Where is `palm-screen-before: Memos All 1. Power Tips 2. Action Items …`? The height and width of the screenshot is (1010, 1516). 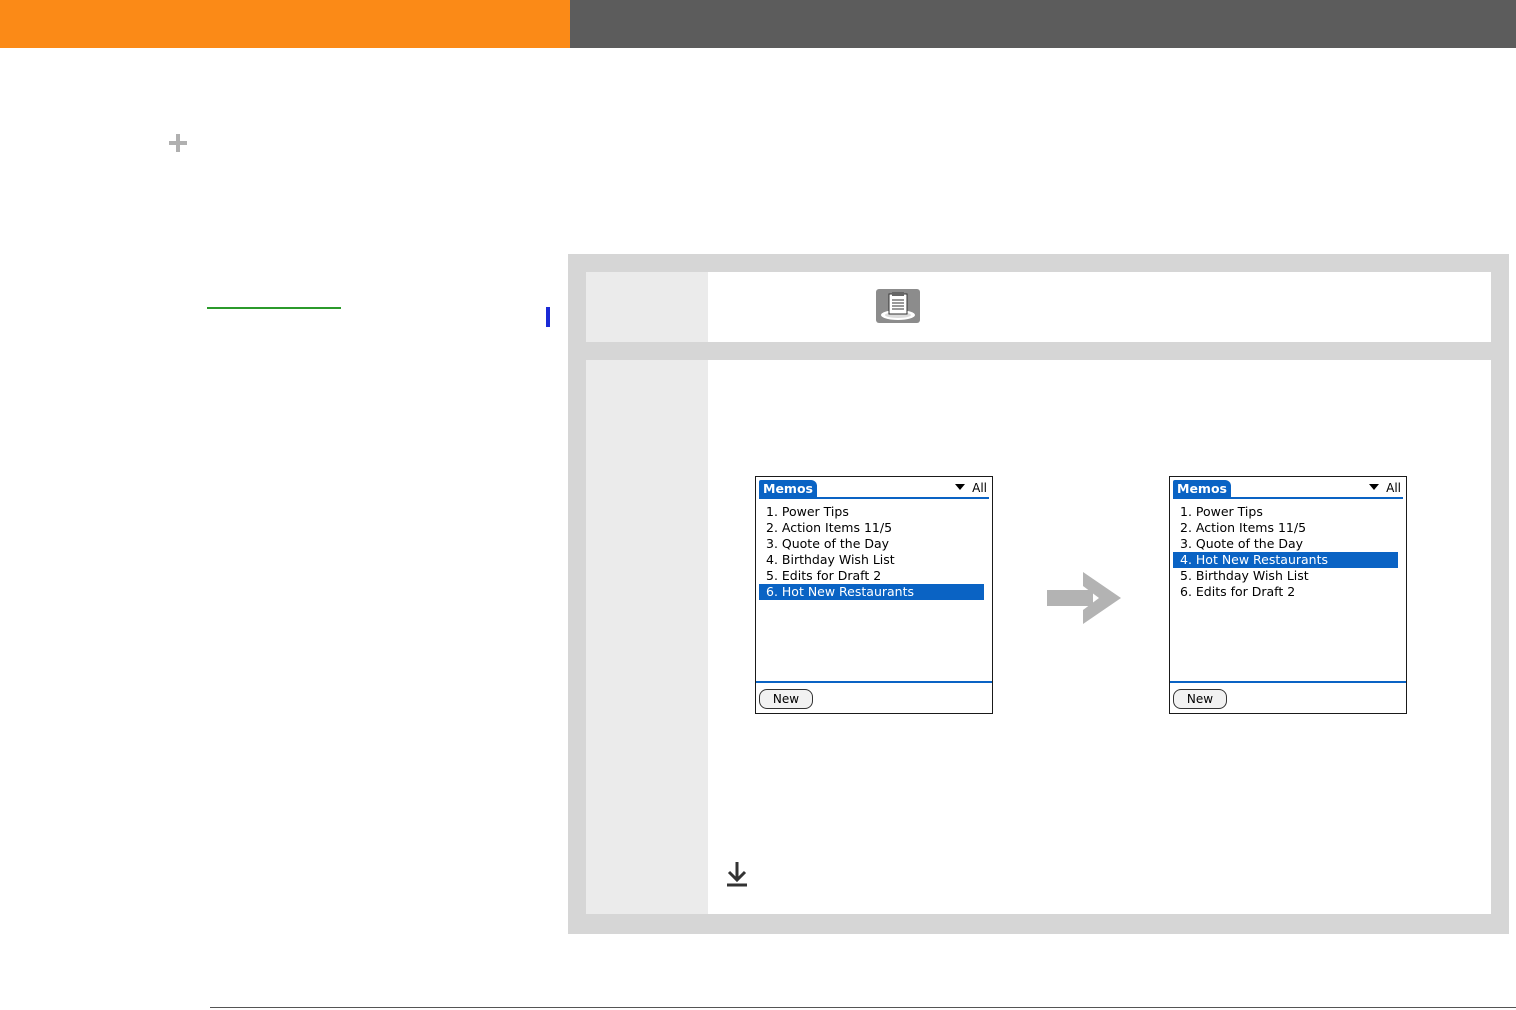
palm-screen-before: Memos All 1. Power Tips 2. Action Items … is located at coordinates (874, 595).